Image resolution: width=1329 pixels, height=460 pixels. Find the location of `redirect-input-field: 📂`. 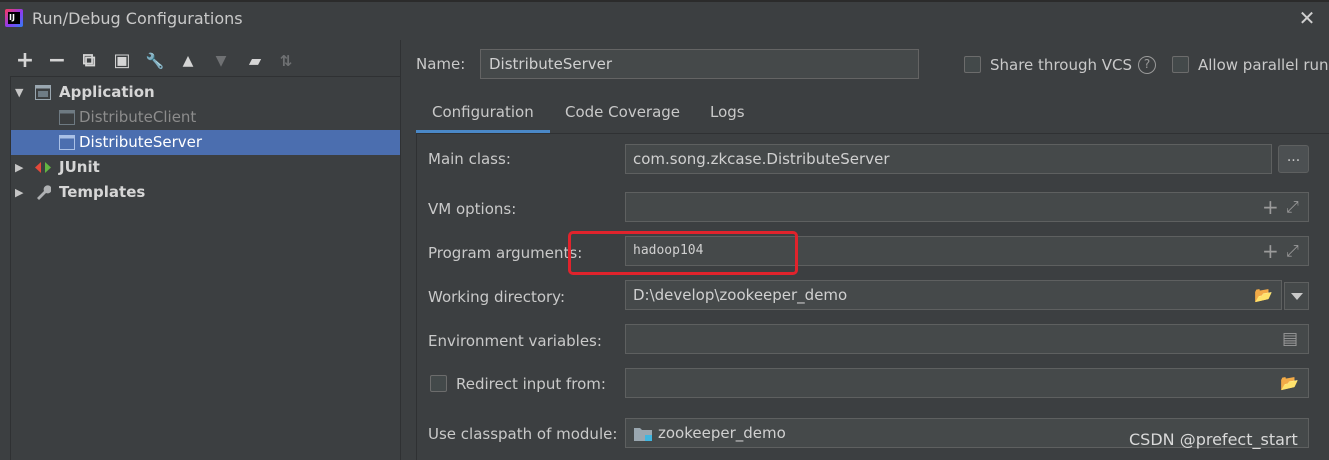

redirect-input-field: 📂 is located at coordinates (967, 383).